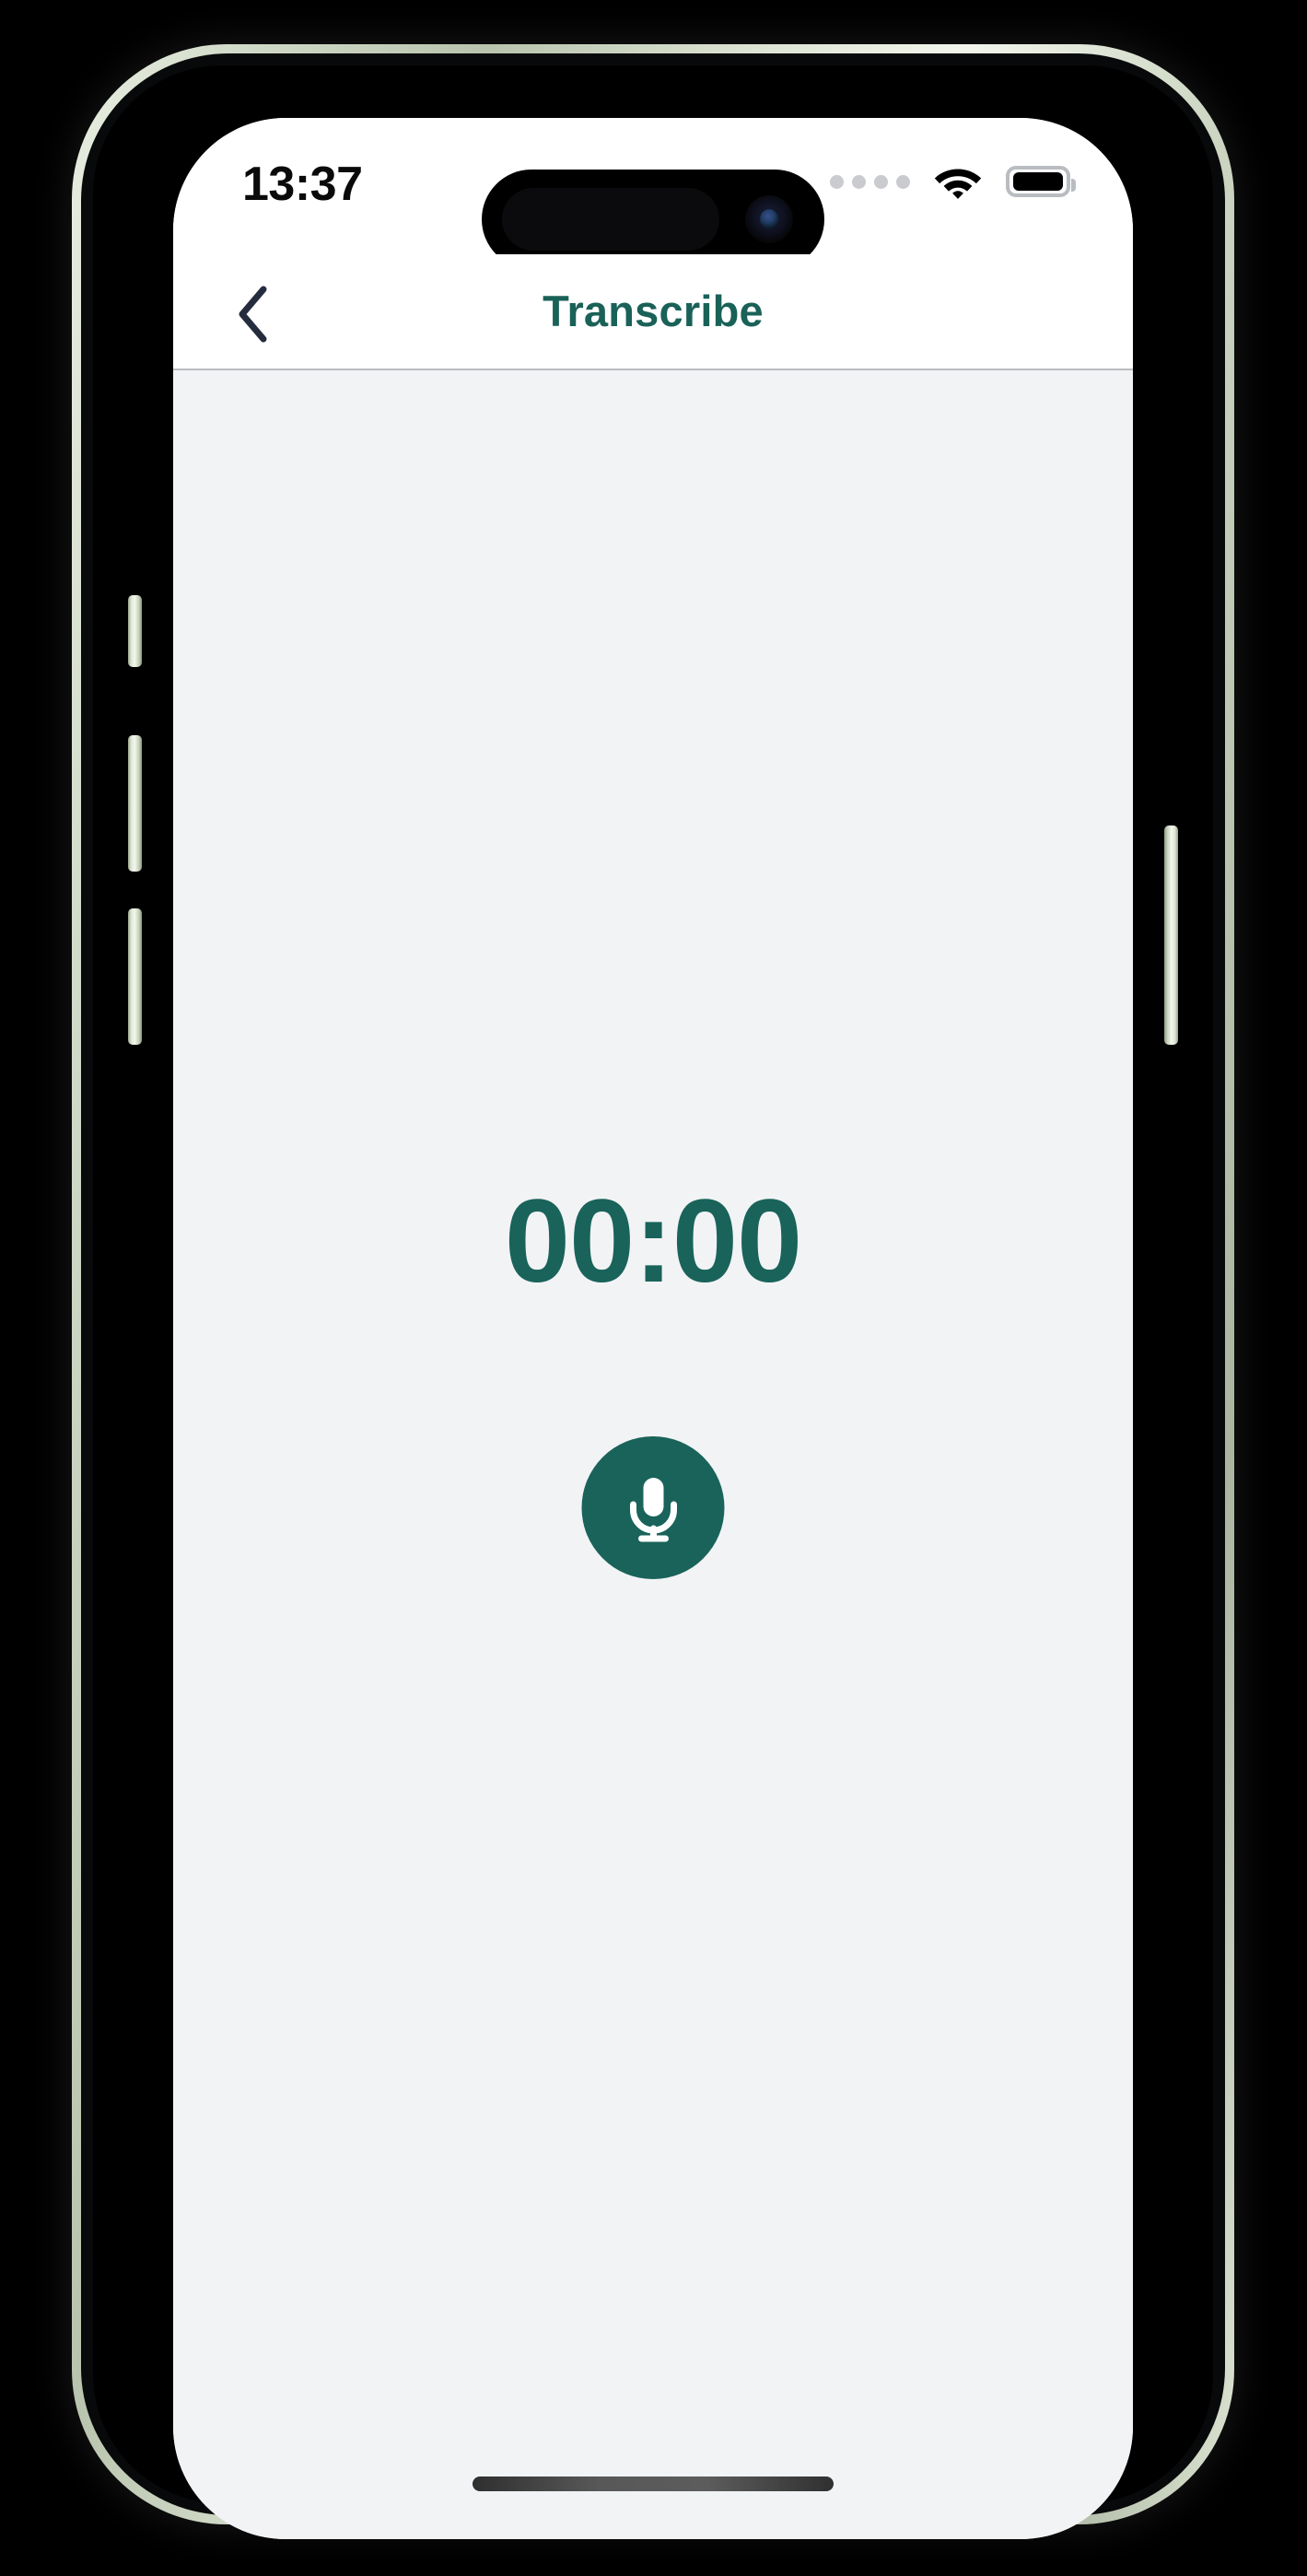 Image resolution: width=1307 pixels, height=2576 pixels. What do you see at coordinates (653, 1241) in the screenshot?
I see `recording-timer: 00:00` at bounding box center [653, 1241].